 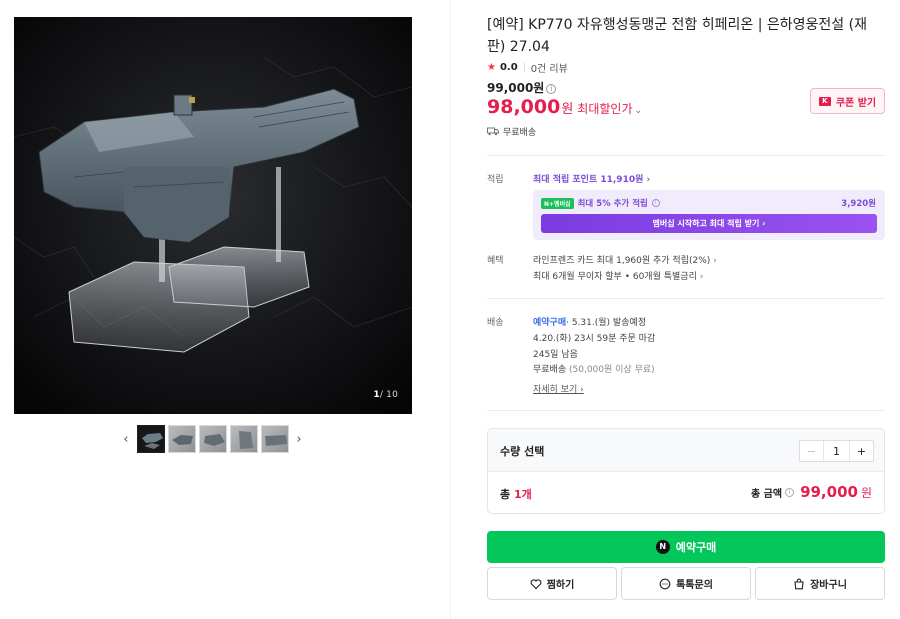 What do you see at coordinates (549, 67) in the screenshot?
I see `review-count-link: 0건 리뷰` at bounding box center [549, 67].